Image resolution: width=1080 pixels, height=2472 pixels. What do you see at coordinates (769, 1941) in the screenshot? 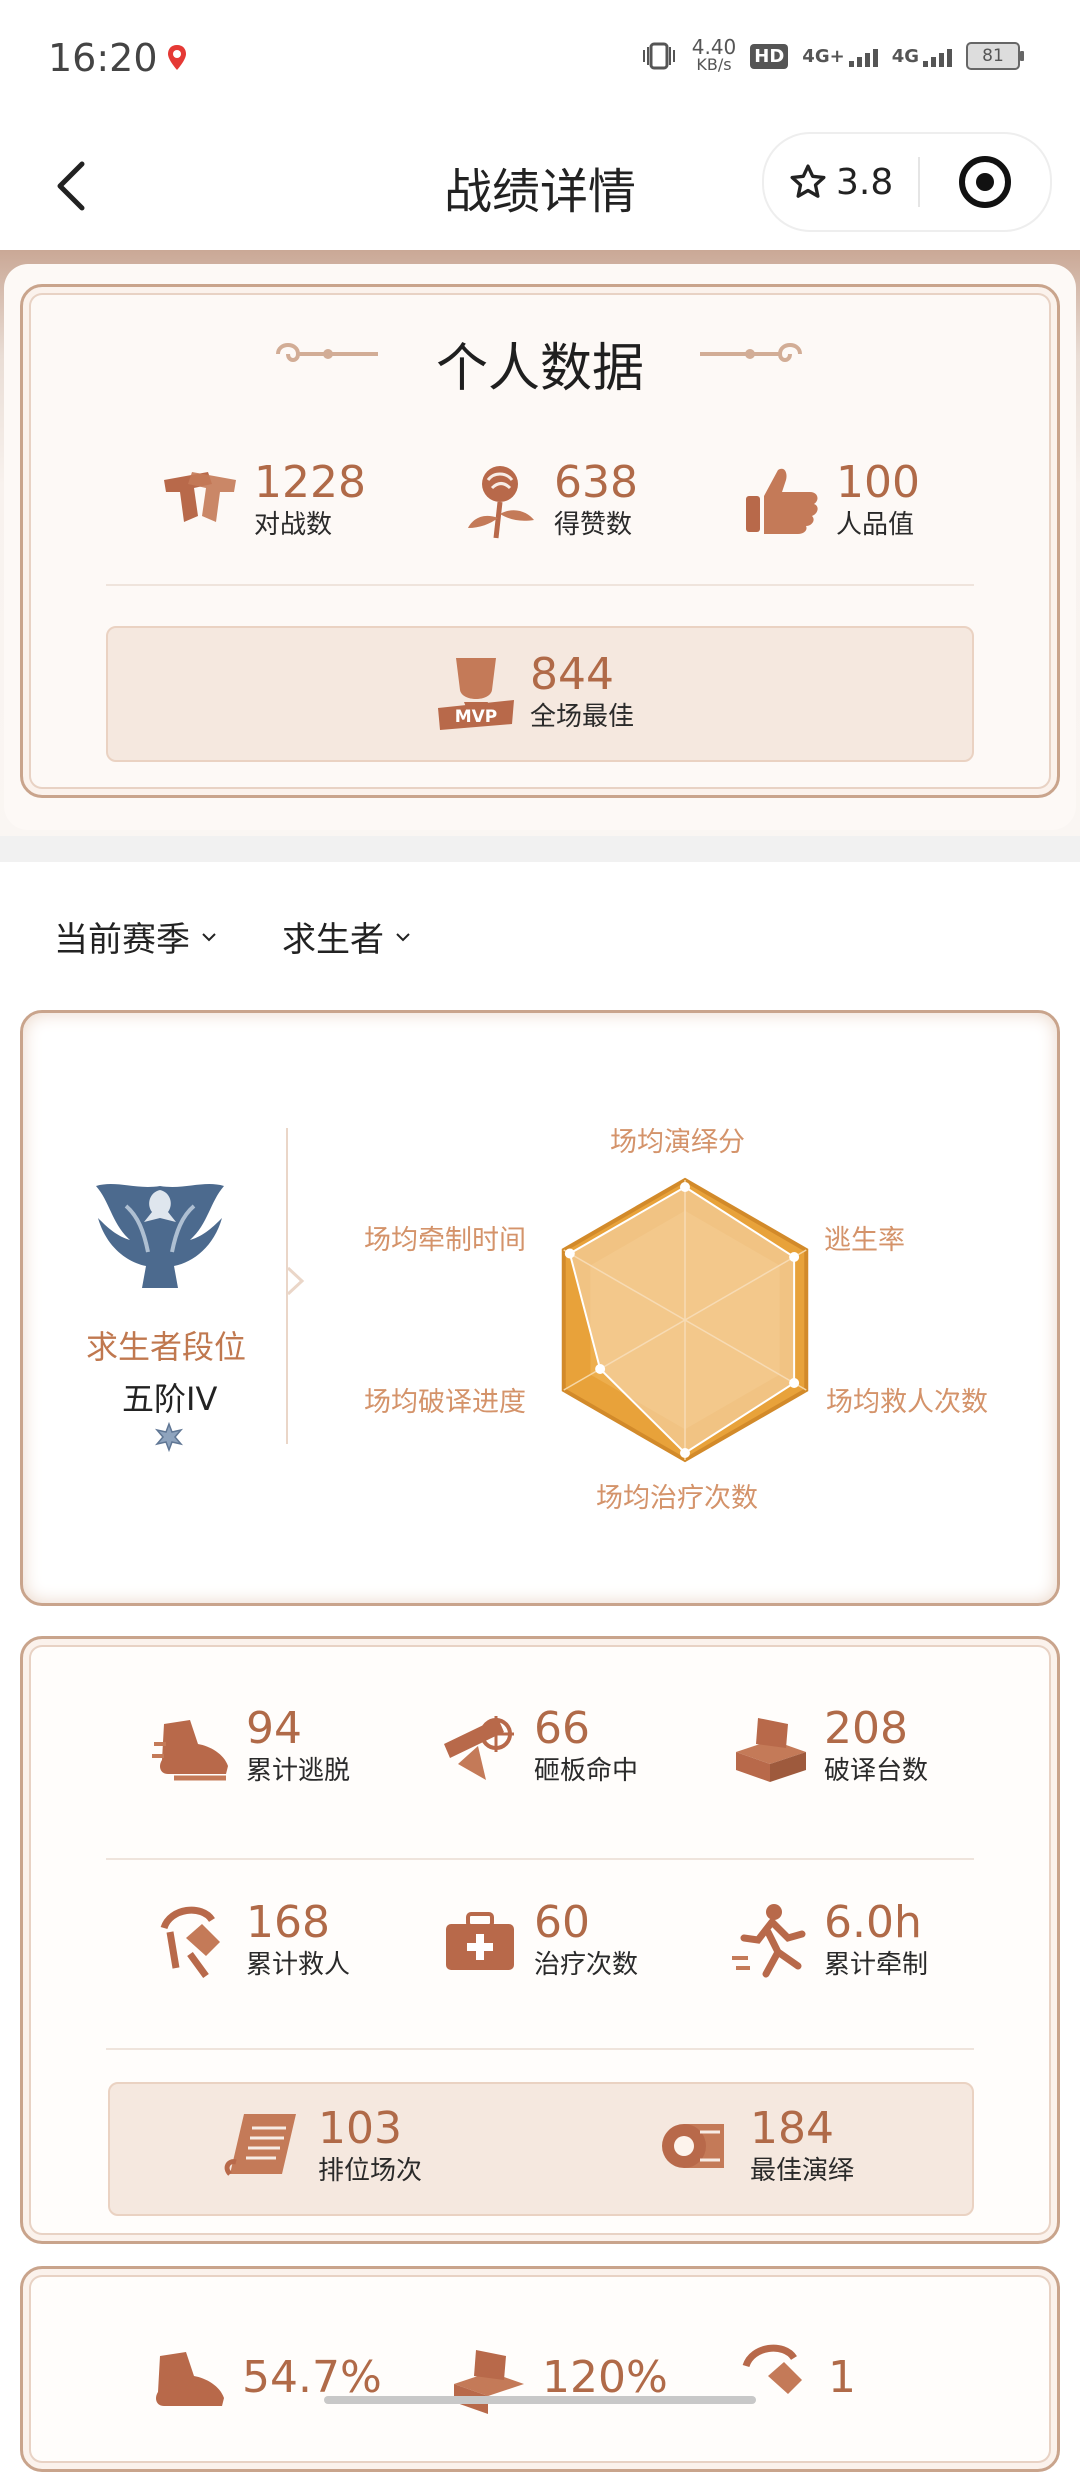
I see `running-man-icon` at bounding box center [769, 1941].